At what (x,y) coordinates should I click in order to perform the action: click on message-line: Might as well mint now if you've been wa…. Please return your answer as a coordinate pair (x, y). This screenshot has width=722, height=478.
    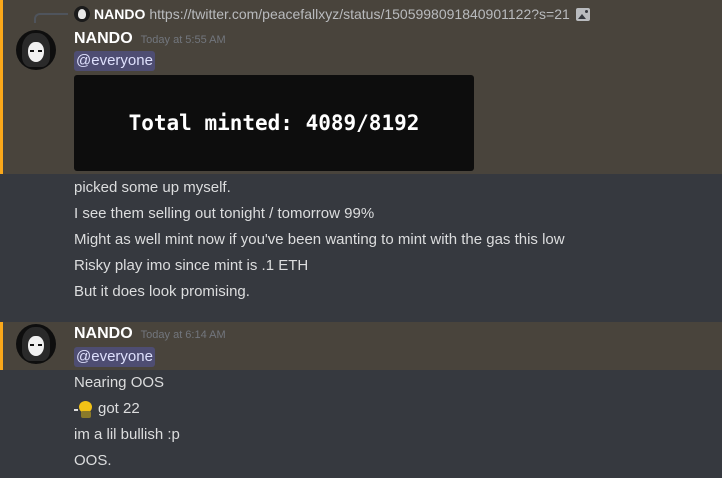
    Looking at the image, I should click on (319, 239).